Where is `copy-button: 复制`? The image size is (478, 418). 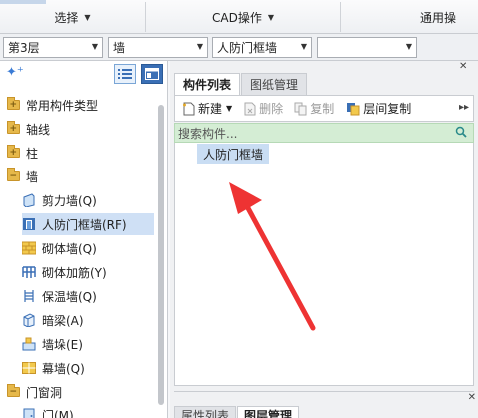 copy-button: 复制 is located at coordinates (313, 108).